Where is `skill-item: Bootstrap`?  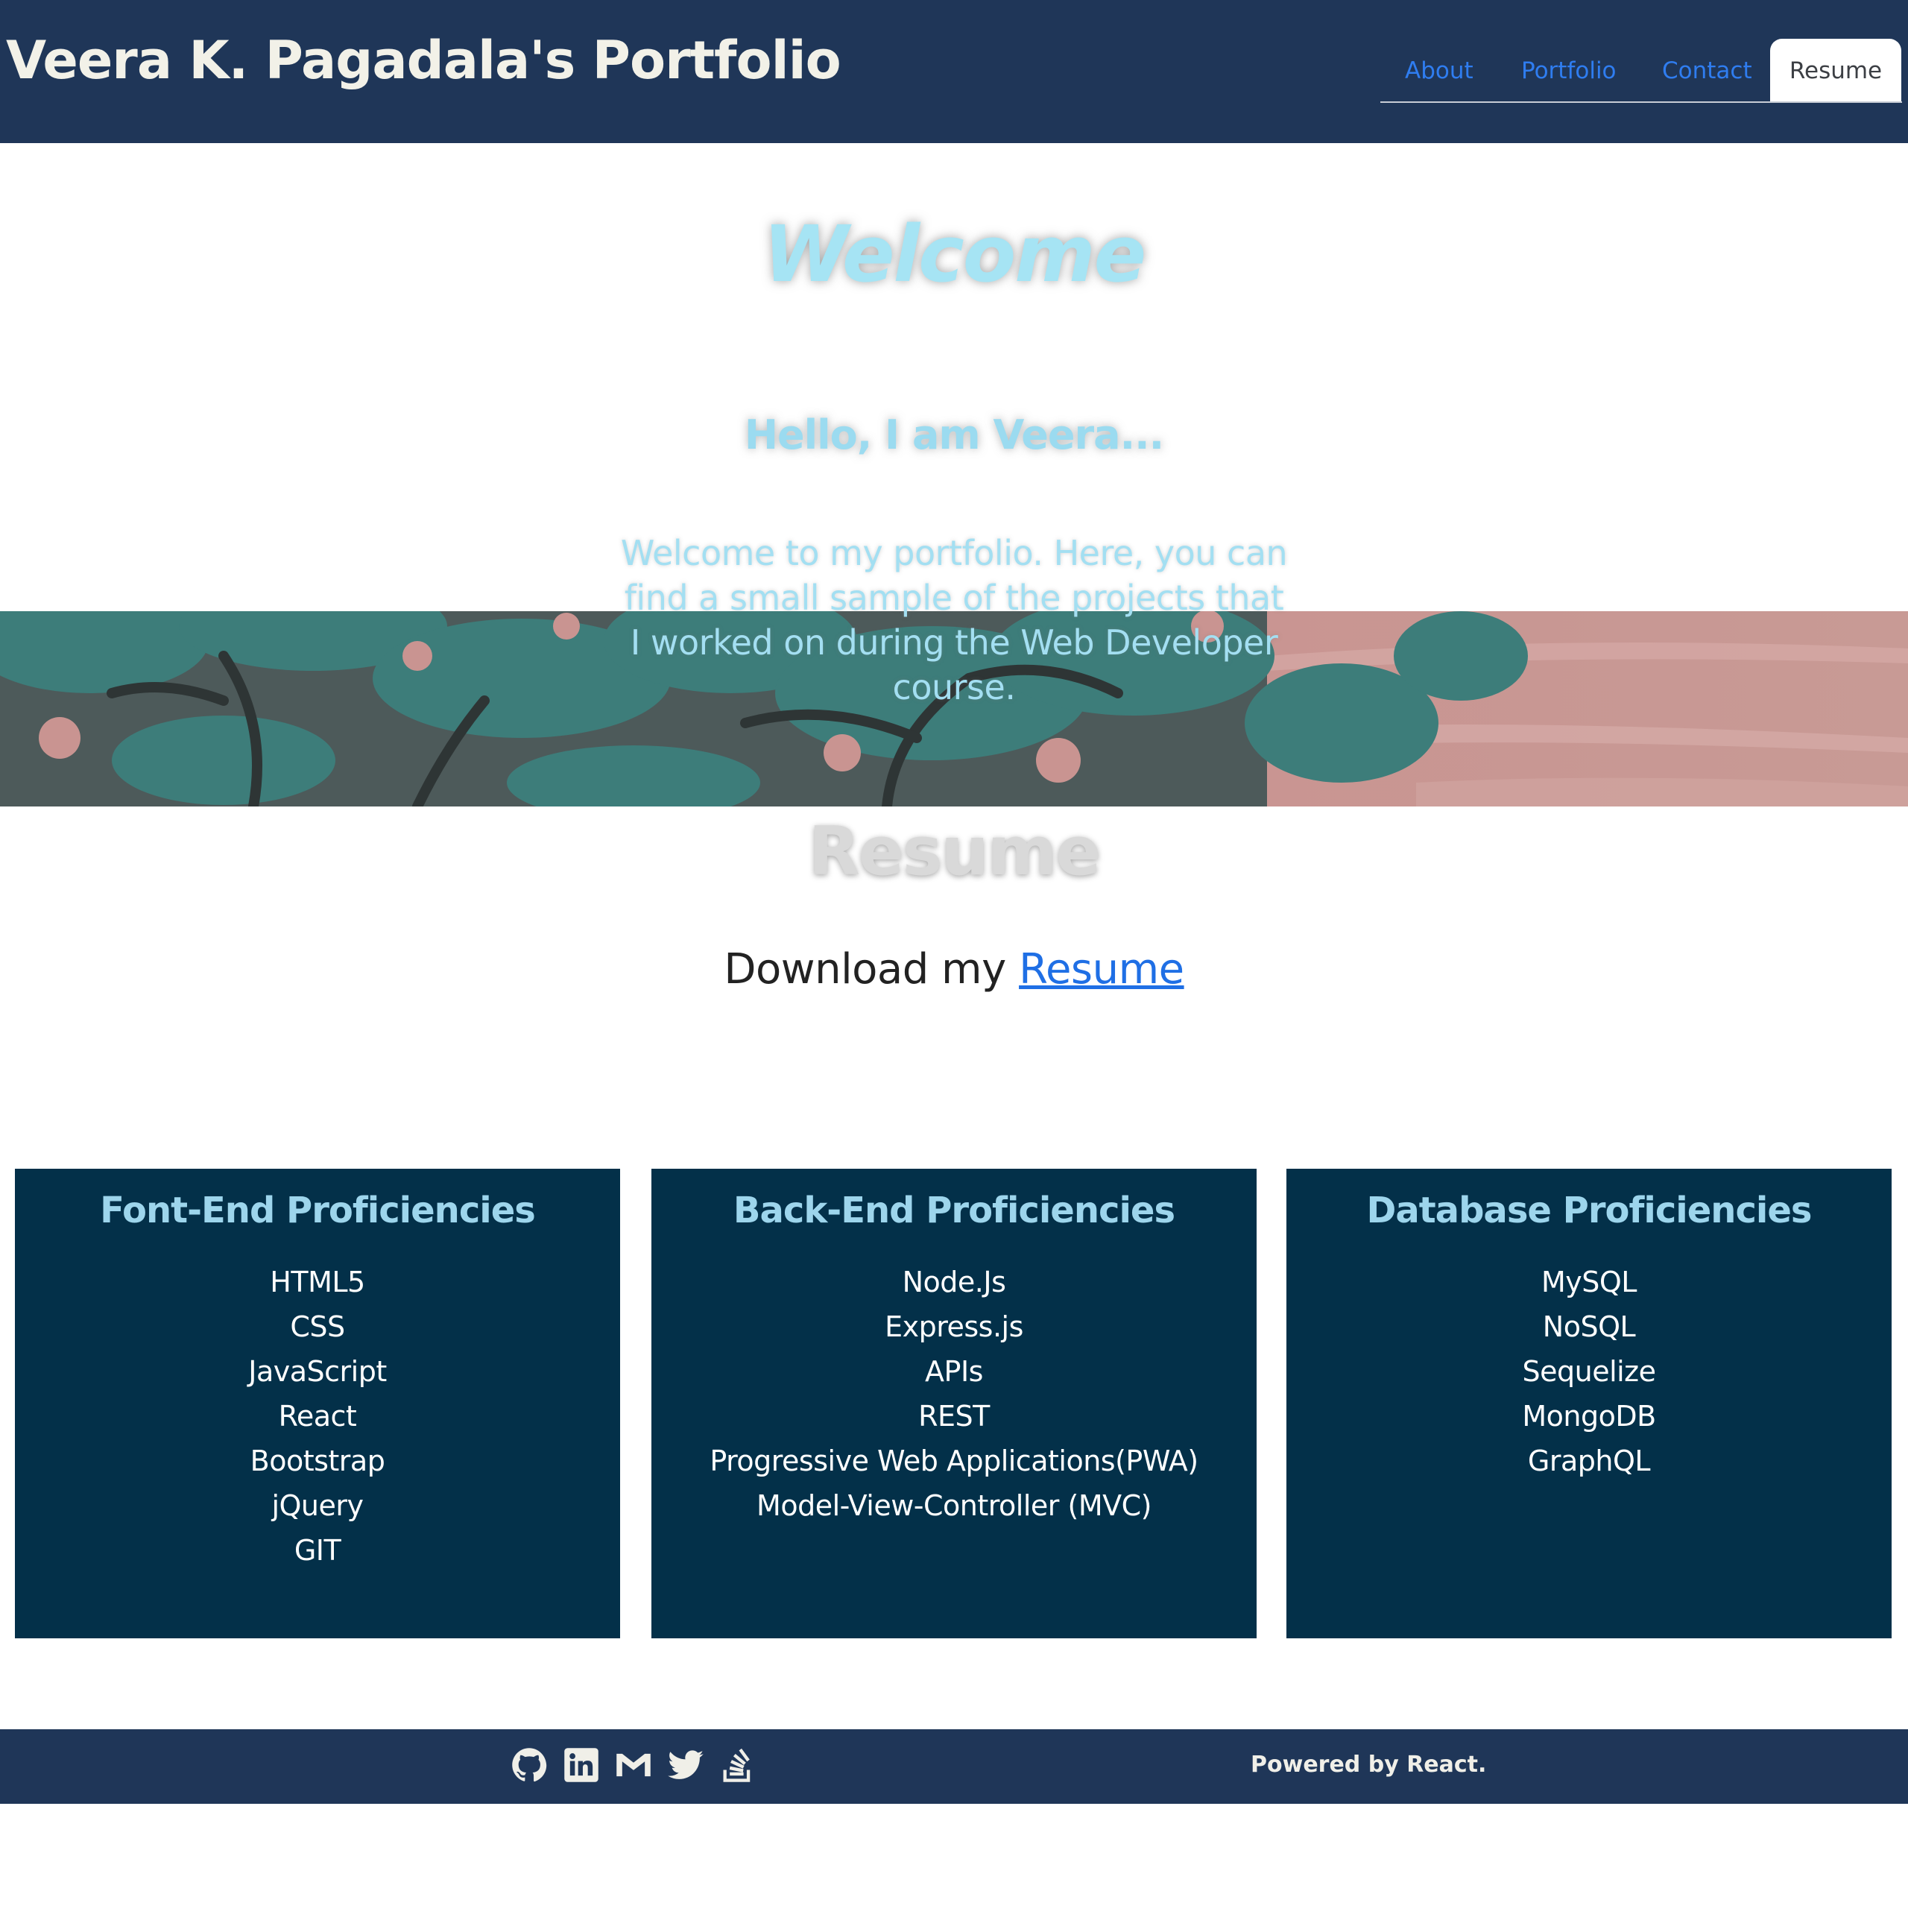
skill-item: Bootstrap is located at coordinates (318, 1461).